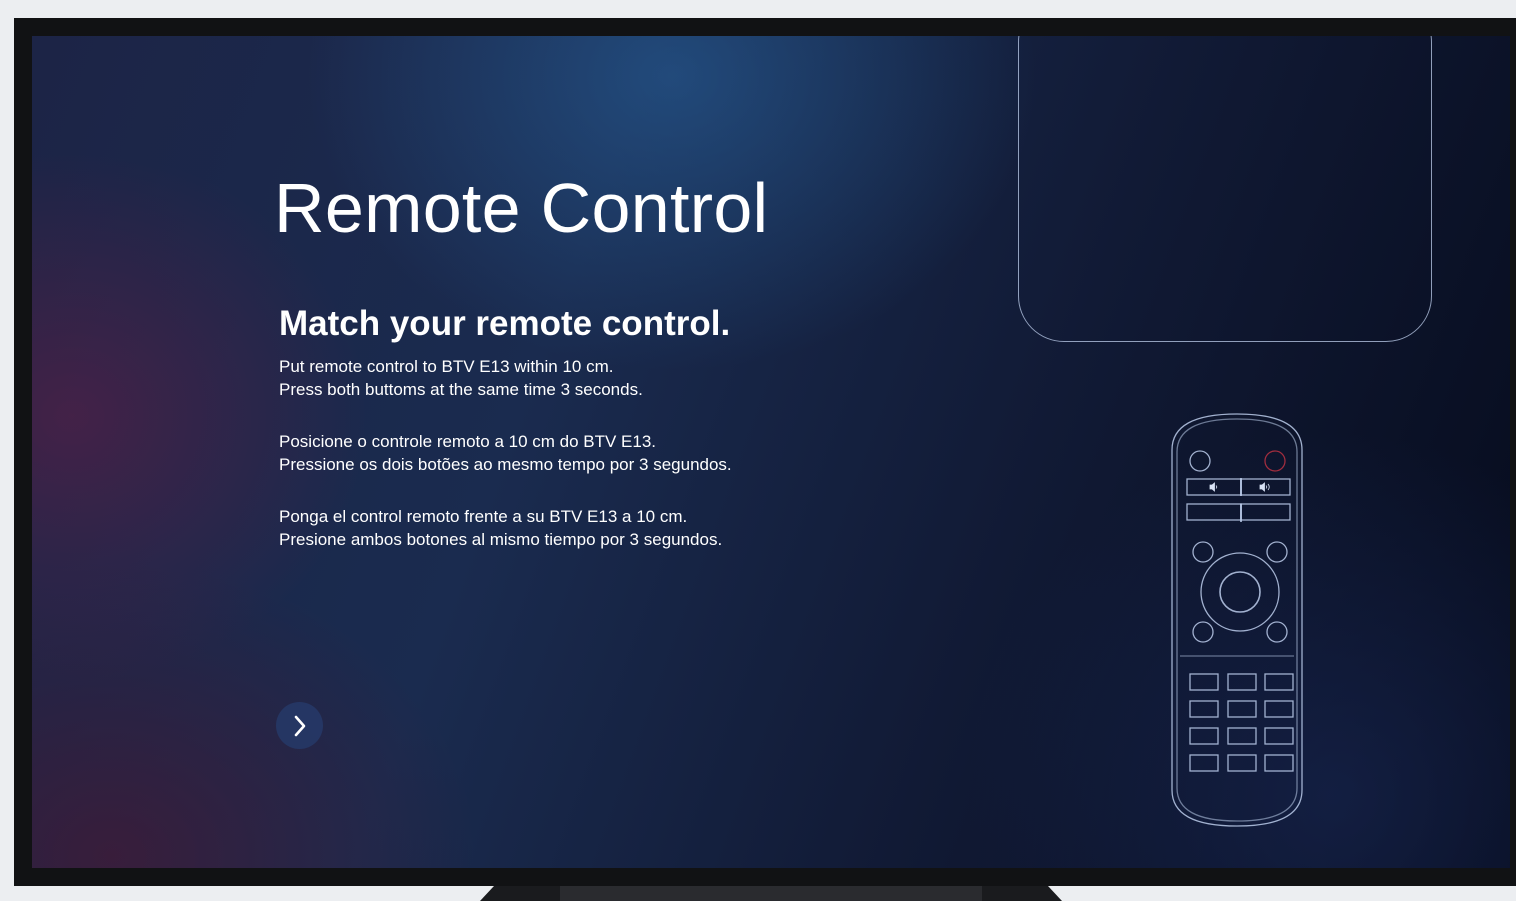 The height and width of the screenshot is (901, 1516). What do you see at coordinates (521, 208) in the screenshot?
I see `page-title: Remote Control` at bounding box center [521, 208].